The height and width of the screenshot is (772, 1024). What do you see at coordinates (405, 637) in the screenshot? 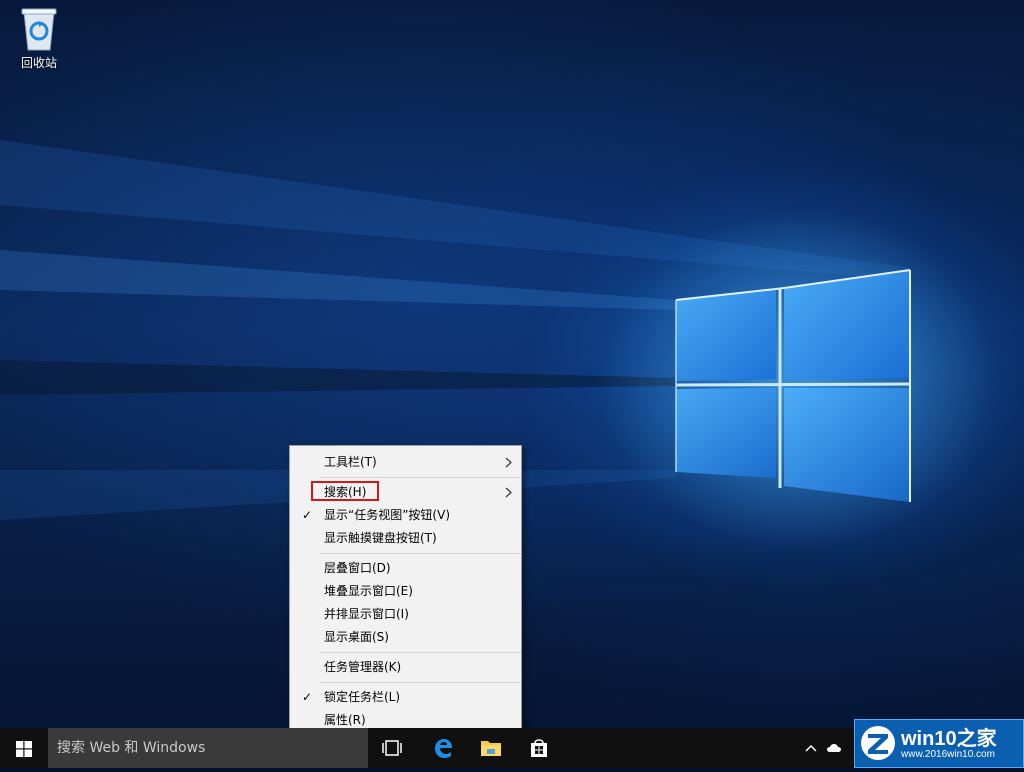
I see `menu-item-show-desktop: 显示桌面(S)` at bounding box center [405, 637].